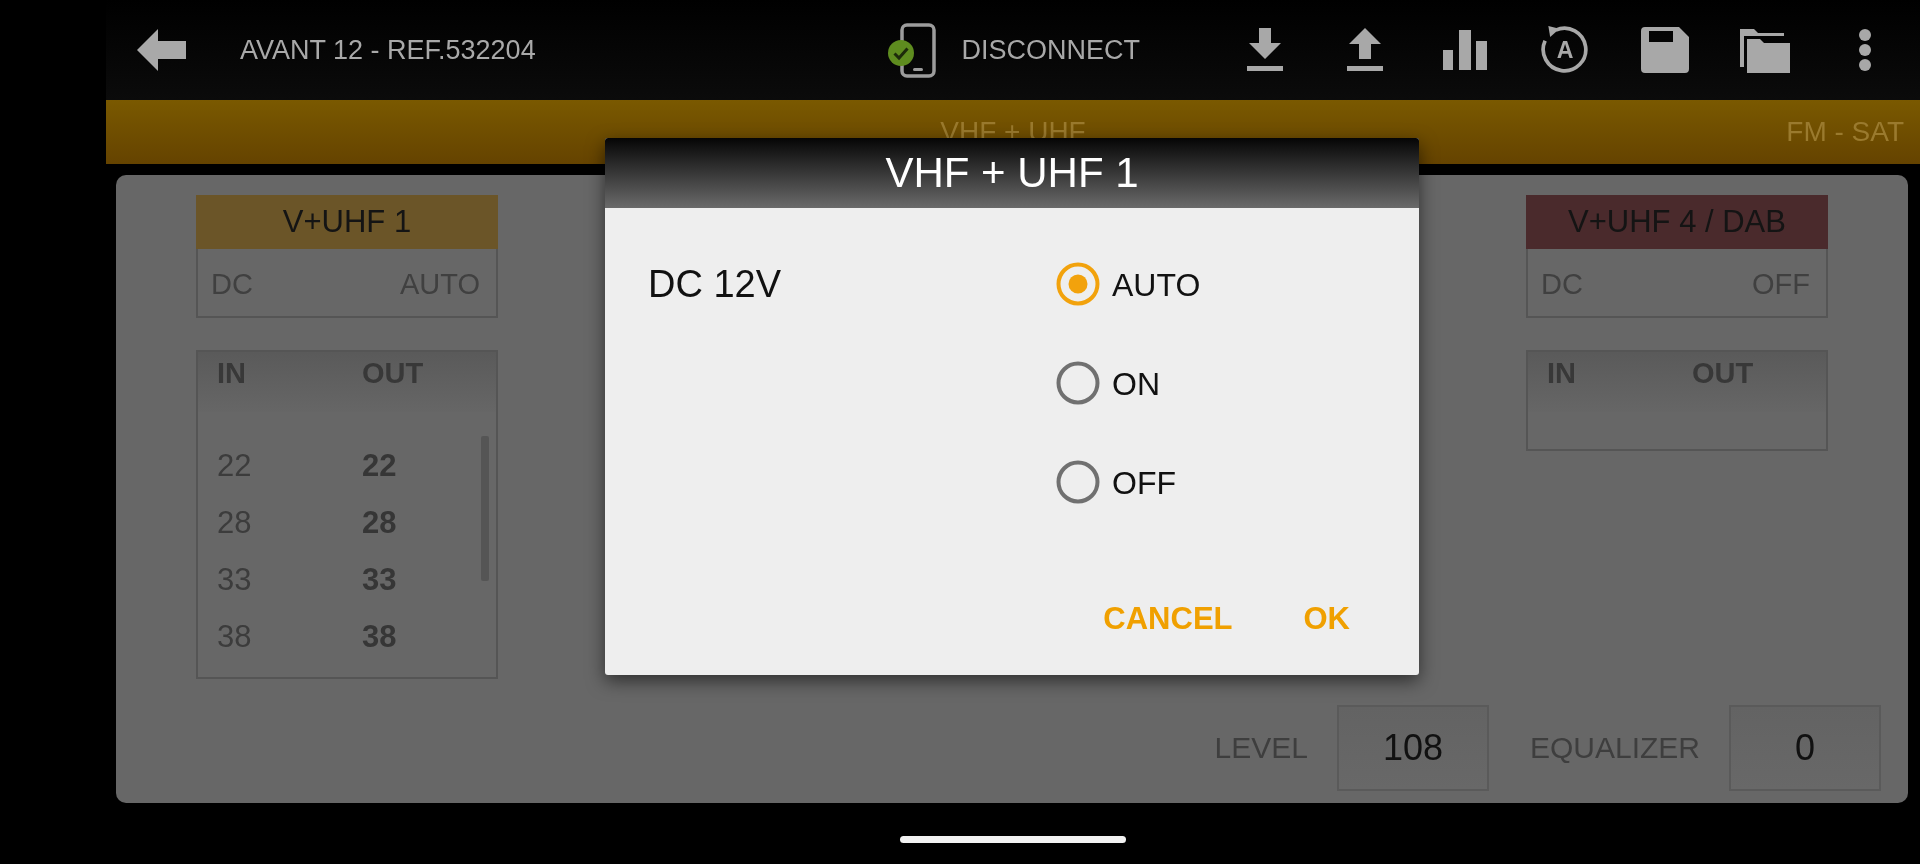 The width and height of the screenshot is (1920, 864). What do you see at coordinates (1805, 748) in the screenshot?
I see `value-field: 0` at bounding box center [1805, 748].